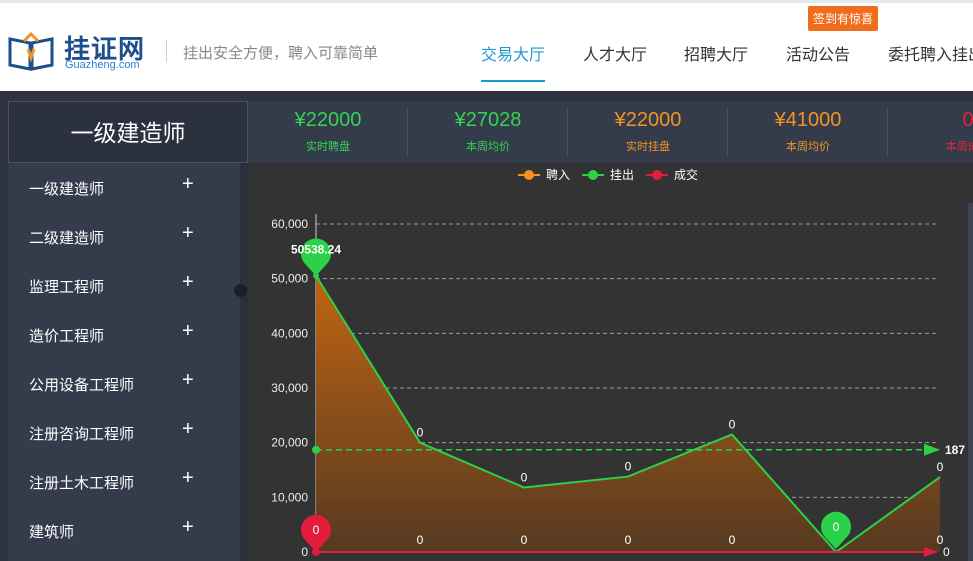  Describe the element at coordinates (316, 250) in the screenshot. I see `max-pin-value: 50538.24` at that location.